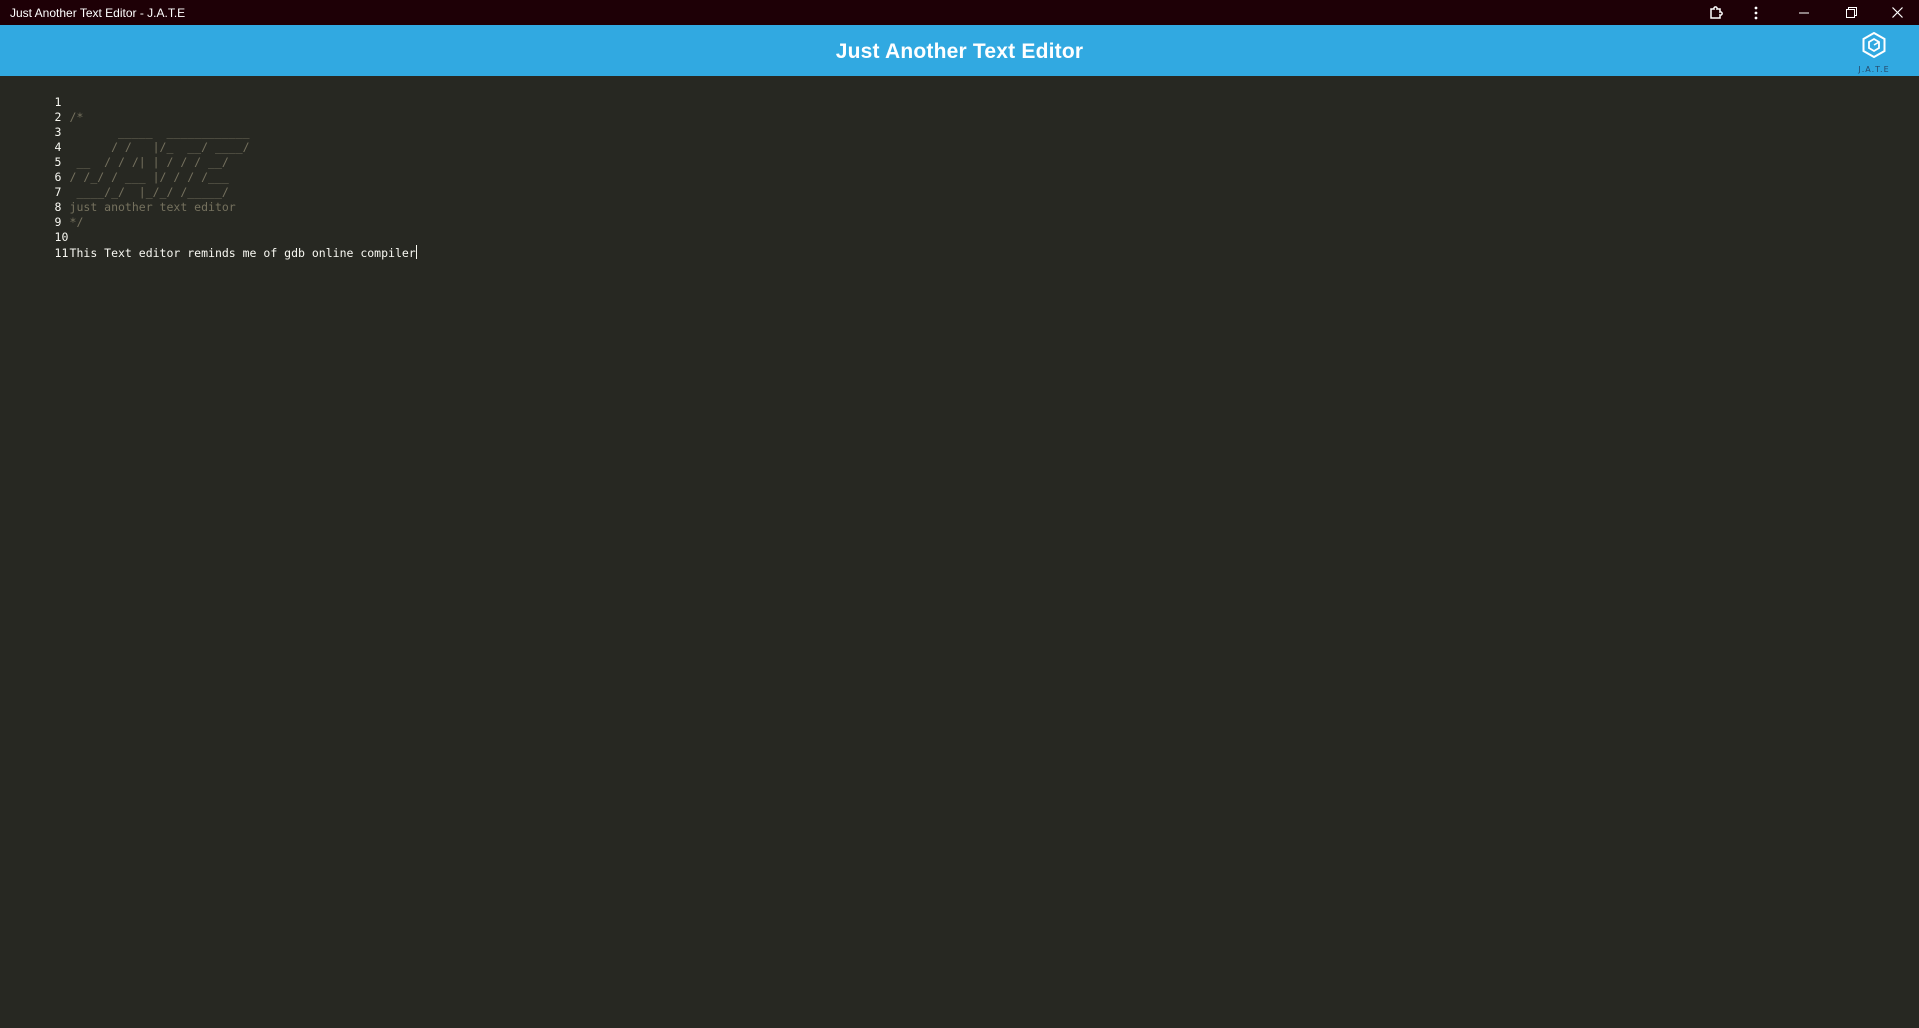 This screenshot has width=1919, height=1028. What do you see at coordinates (208, 124) in the screenshot?
I see `editor-line: 3 _____ ____________` at bounding box center [208, 124].